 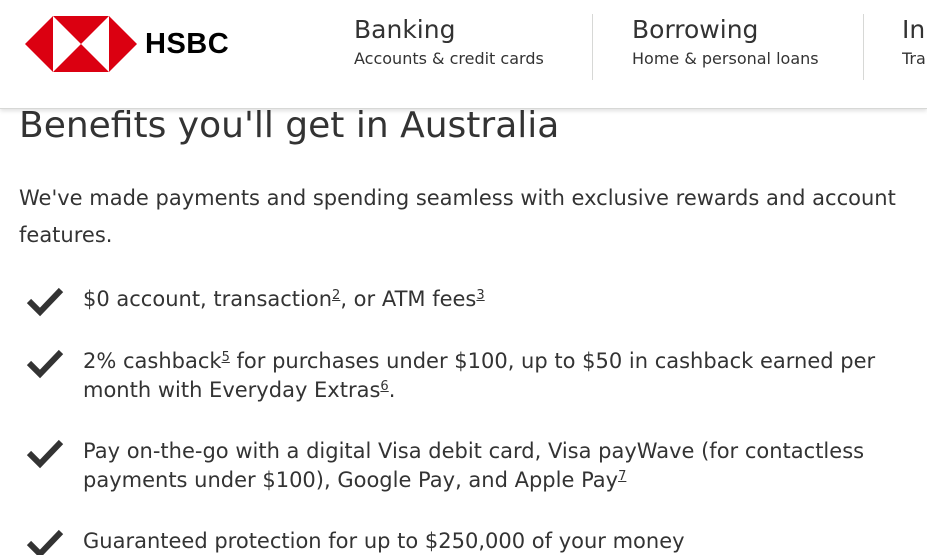 I want to click on nav-item-truncated: In Tra, so click(x=914, y=47).